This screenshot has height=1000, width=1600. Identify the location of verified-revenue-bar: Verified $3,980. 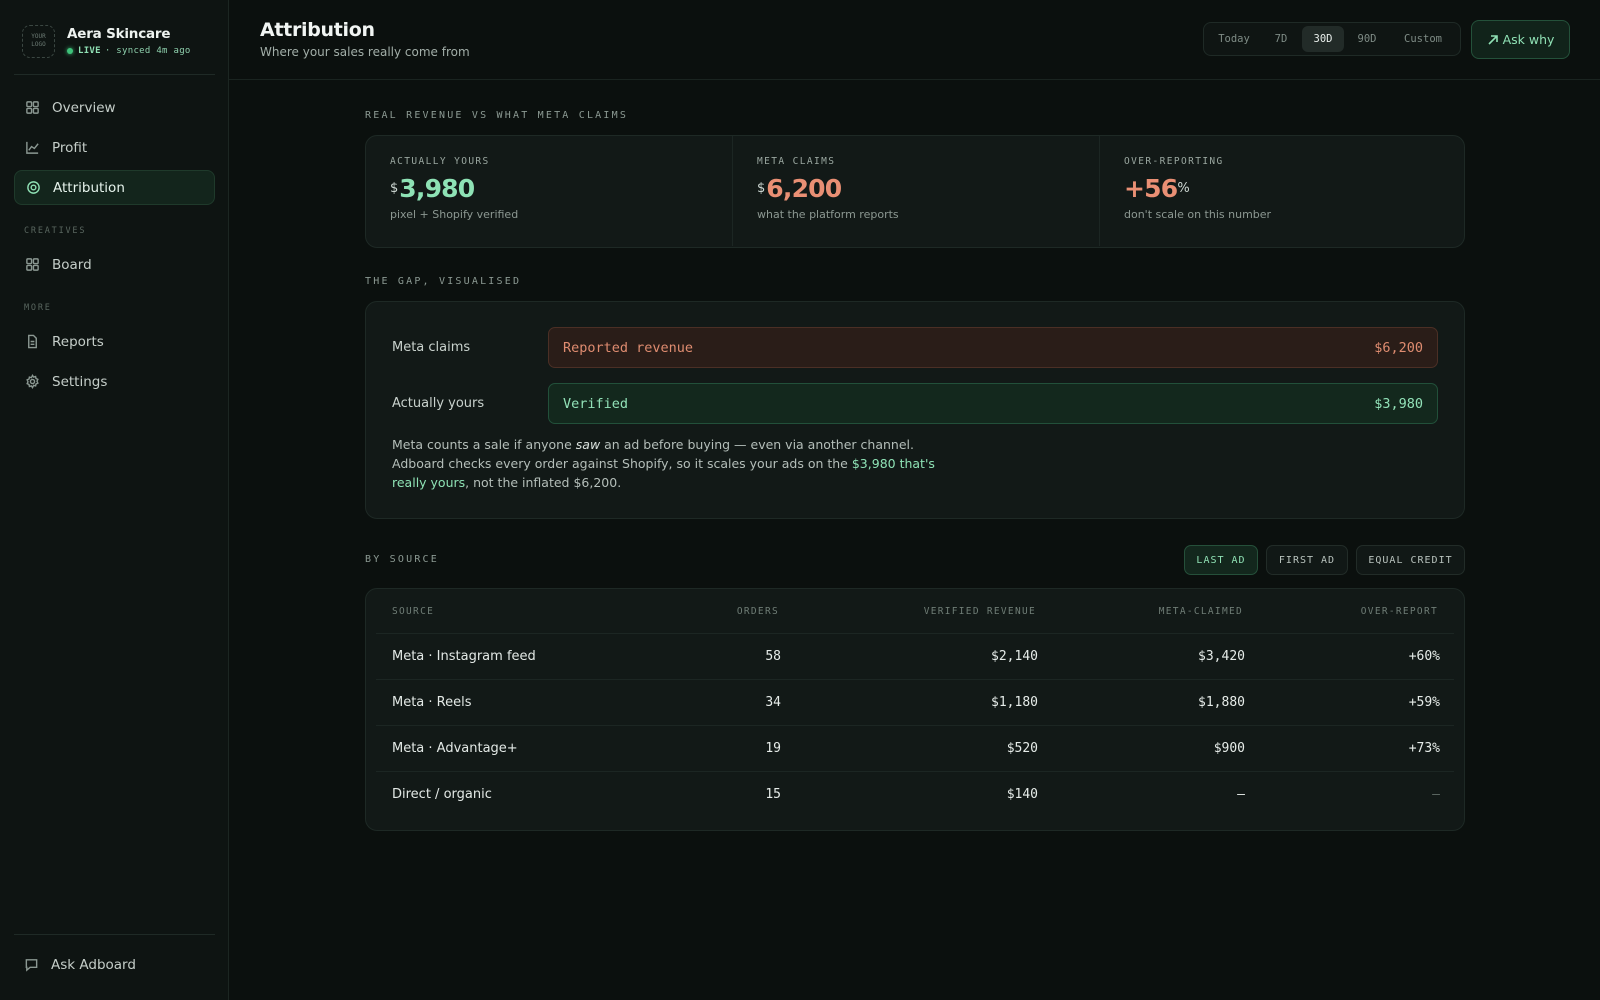
(993, 403).